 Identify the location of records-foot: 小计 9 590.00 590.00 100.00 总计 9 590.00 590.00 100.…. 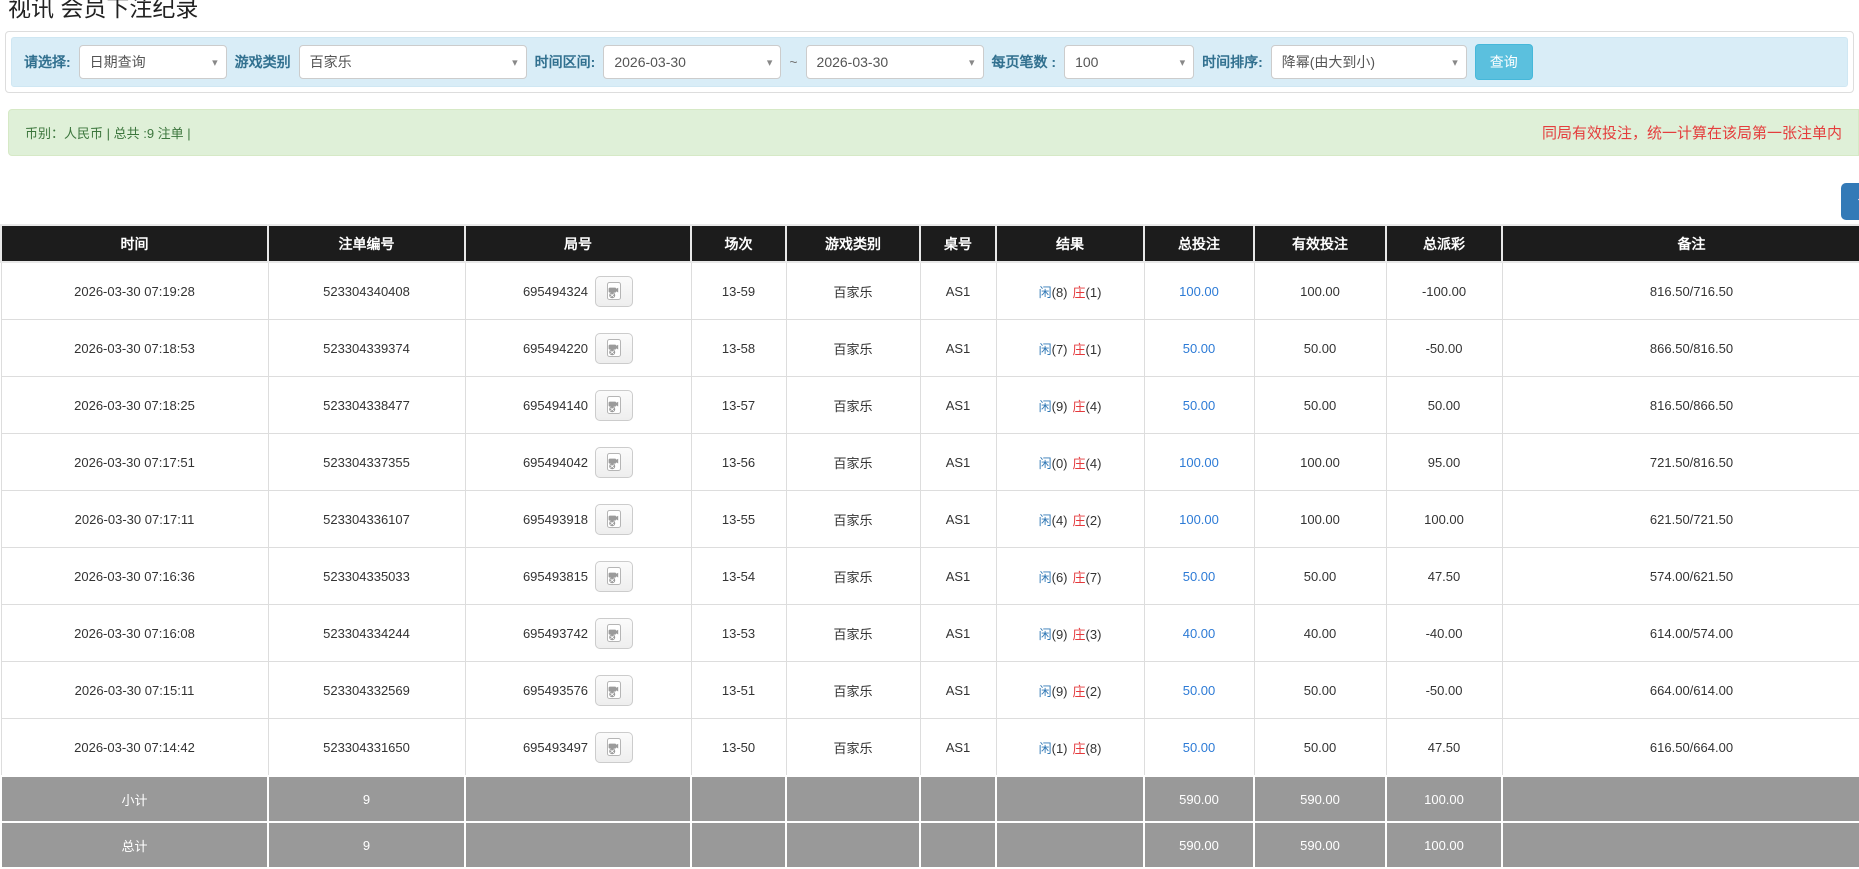
(929, 822).